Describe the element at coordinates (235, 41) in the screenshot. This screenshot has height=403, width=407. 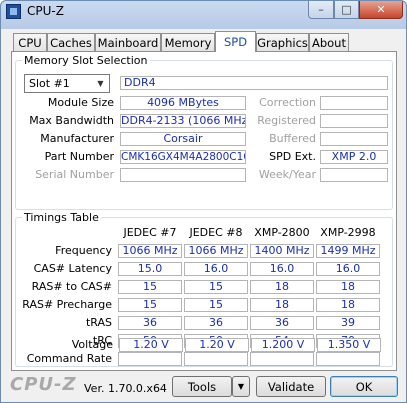
I see `tab-spd: SPD` at that location.